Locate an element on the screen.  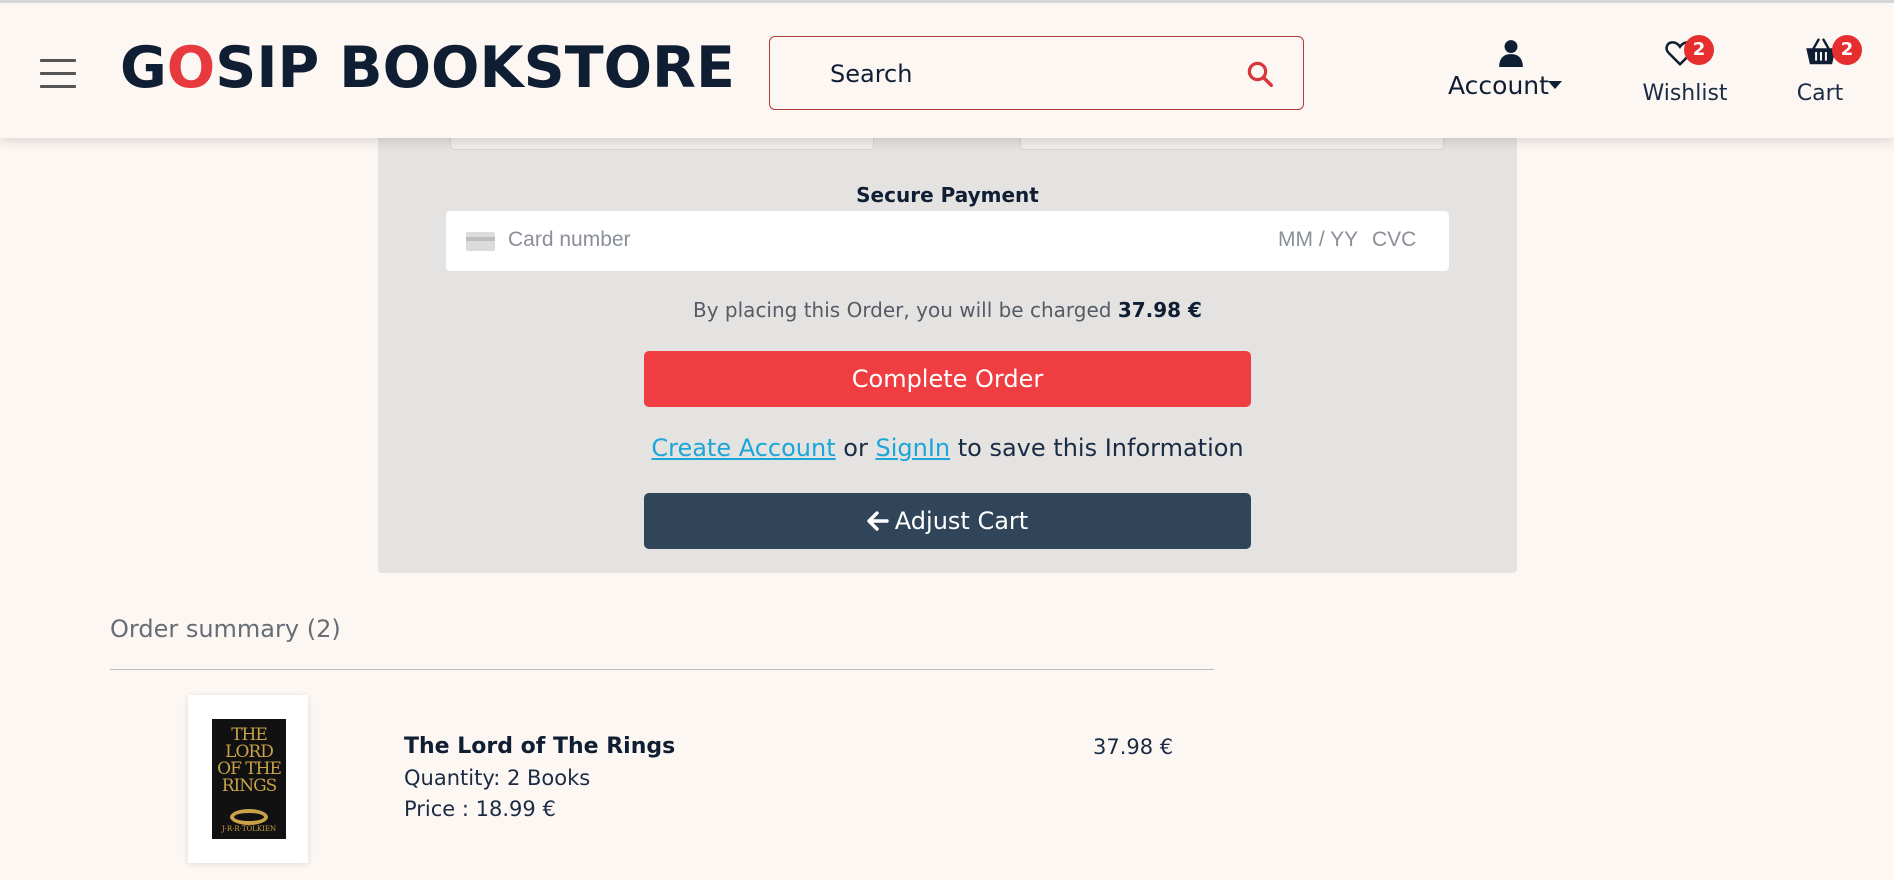
arrow-left-icon is located at coordinates (878, 521).